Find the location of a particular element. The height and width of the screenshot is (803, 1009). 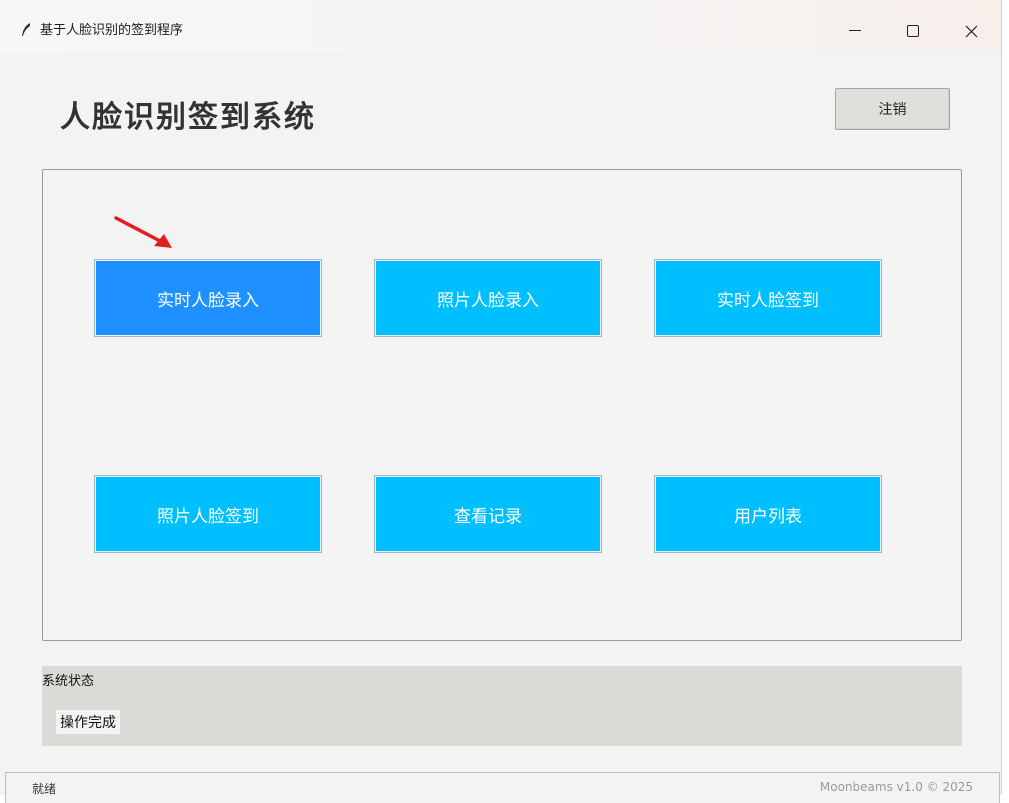

status-value: 操作完成 is located at coordinates (88, 722).